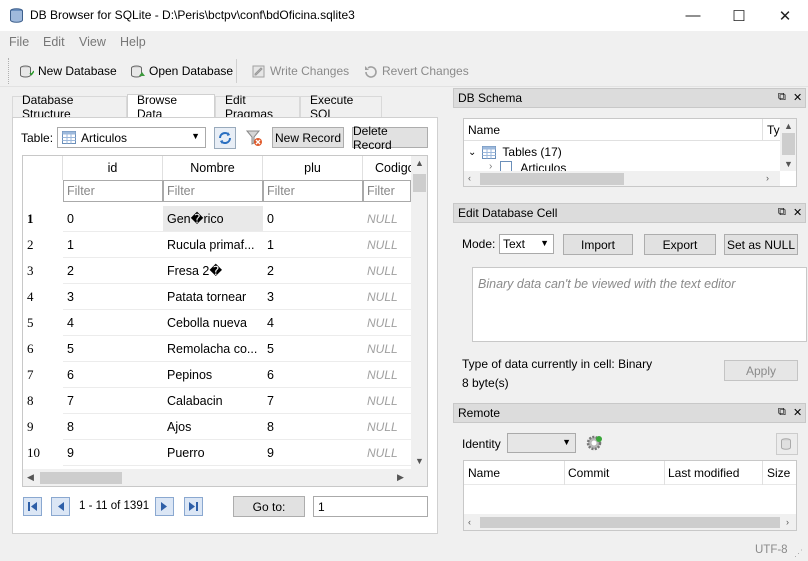  I want to click on cell-nombre: Fresa 2�, so click(213, 271).